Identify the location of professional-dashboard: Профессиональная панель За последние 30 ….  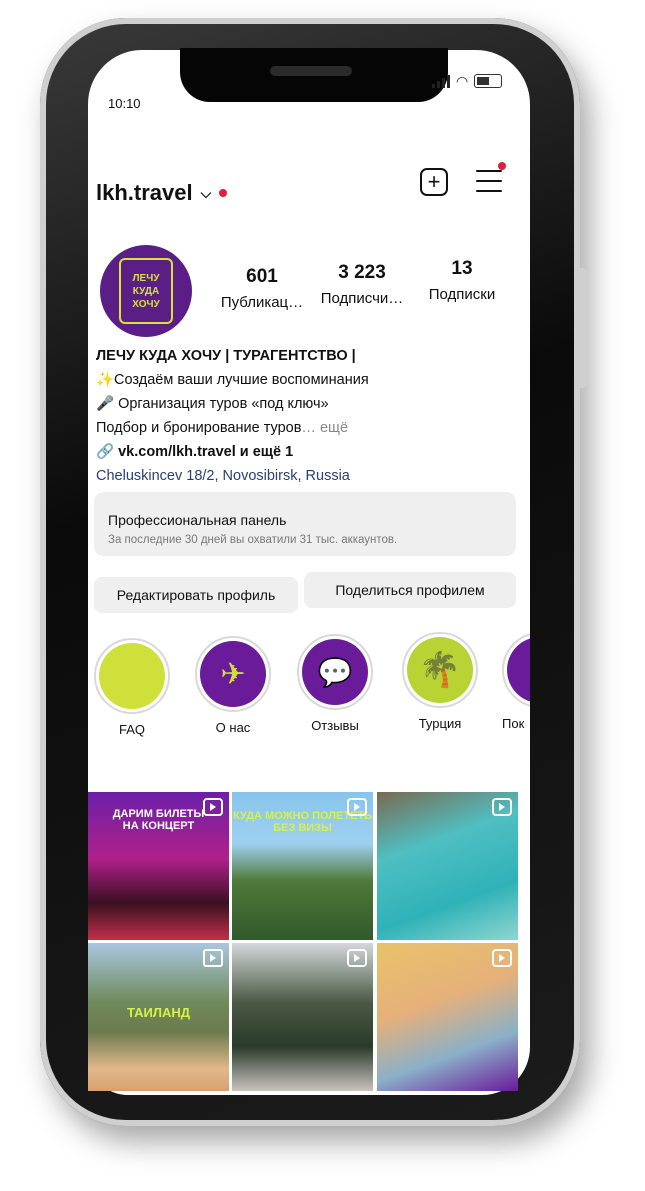
(305, 524).